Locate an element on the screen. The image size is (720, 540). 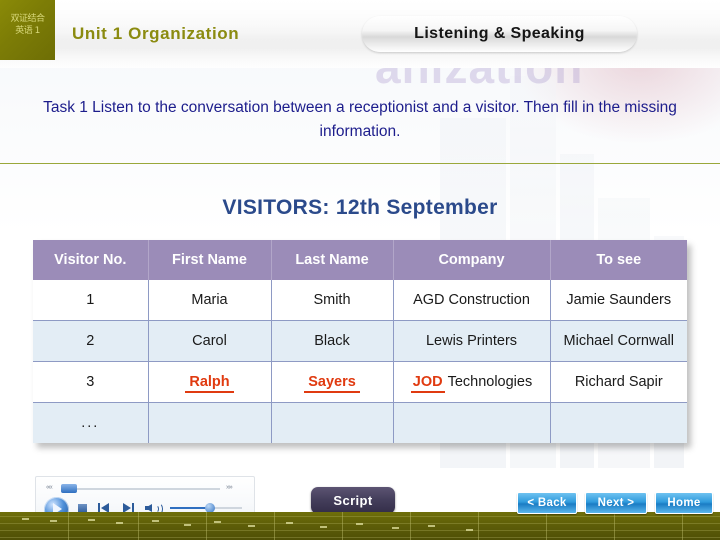
course-logo: 双证结合 英语 1 is located at coordinates (27, 30).